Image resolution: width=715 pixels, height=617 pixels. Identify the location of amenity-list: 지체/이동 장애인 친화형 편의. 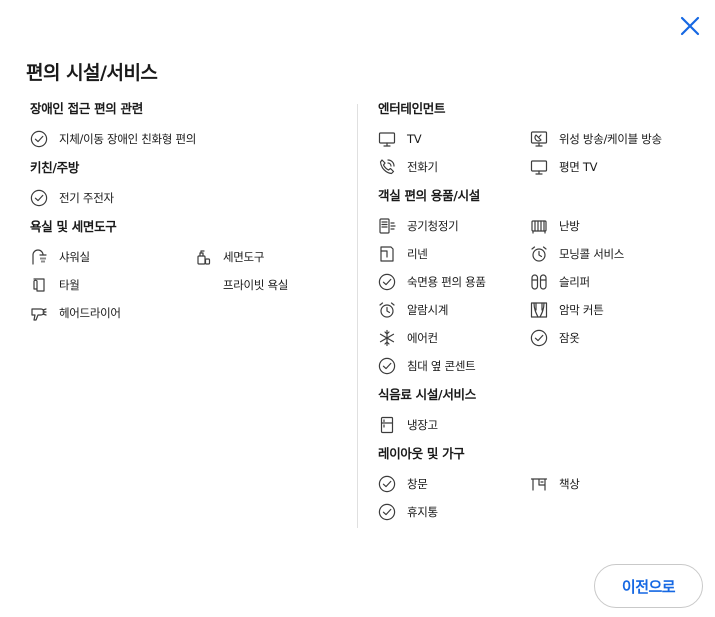
(185, 139).